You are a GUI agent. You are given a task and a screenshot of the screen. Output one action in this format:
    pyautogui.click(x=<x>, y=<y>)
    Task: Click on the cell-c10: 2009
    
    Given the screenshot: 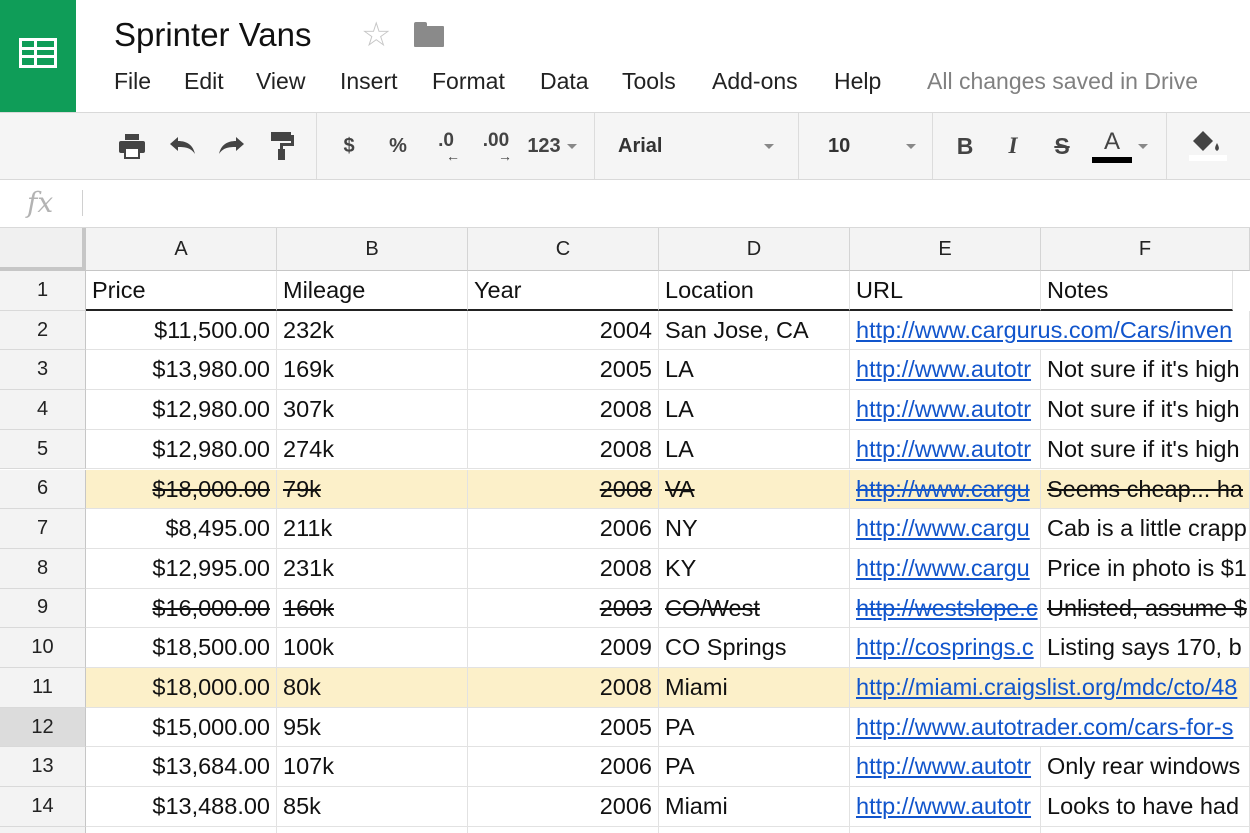 What is the action you would take?
    pyautogui.click(x=563, y=648)
    